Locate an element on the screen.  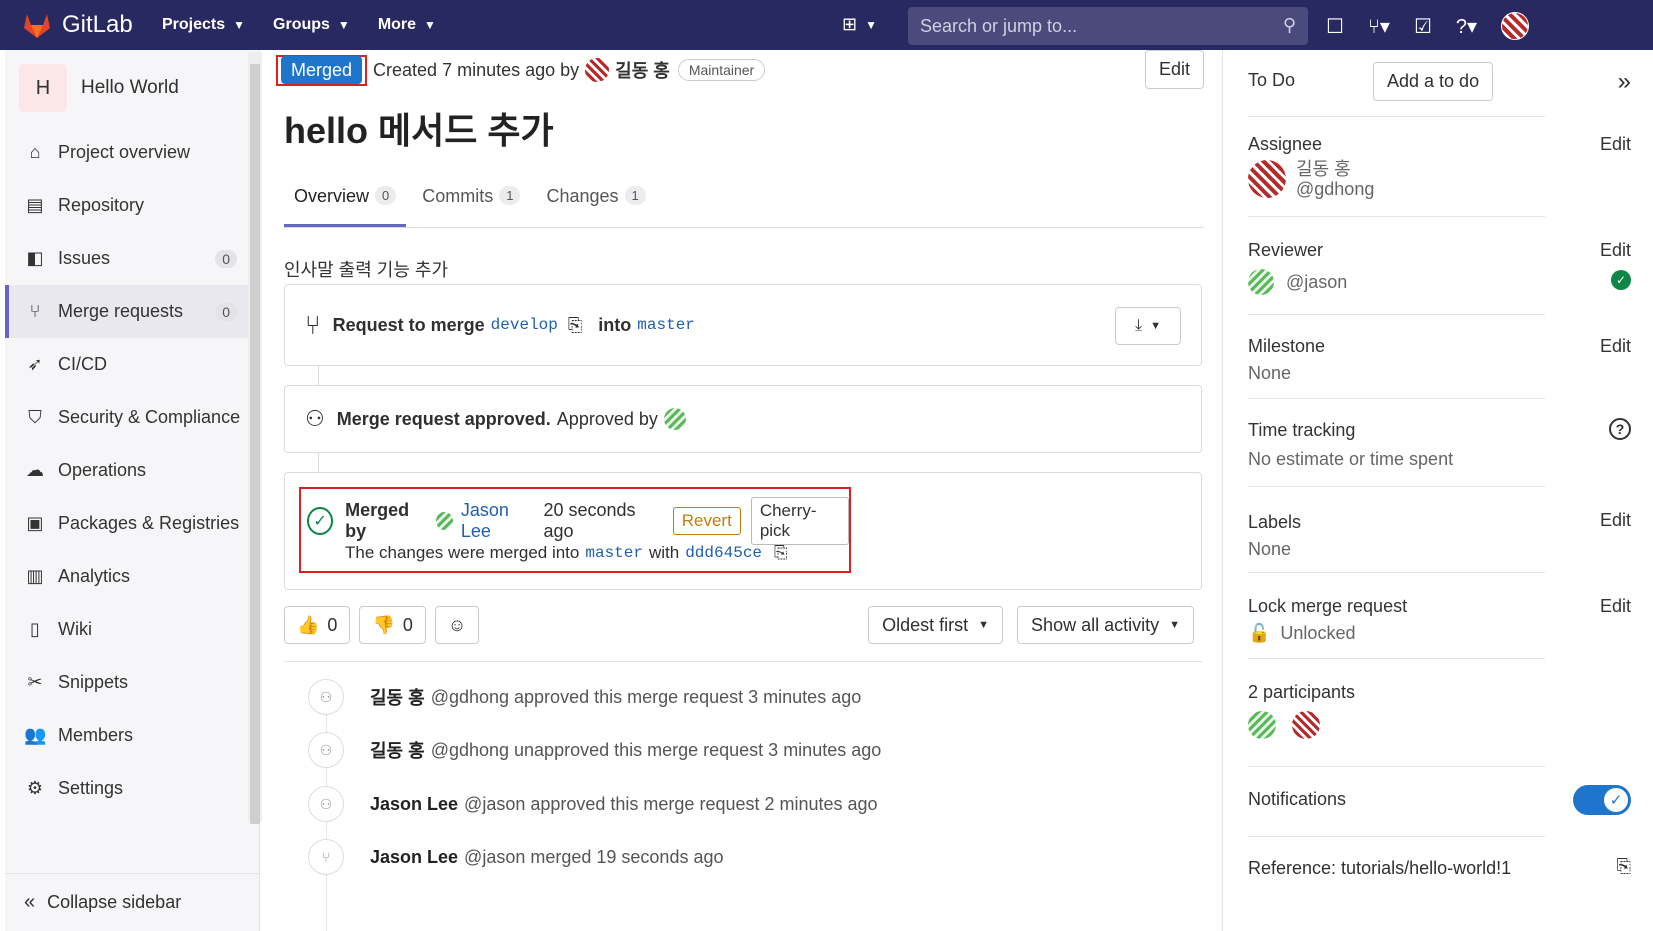
milestone-title: Milestone is located at coordinates (1287, 346).